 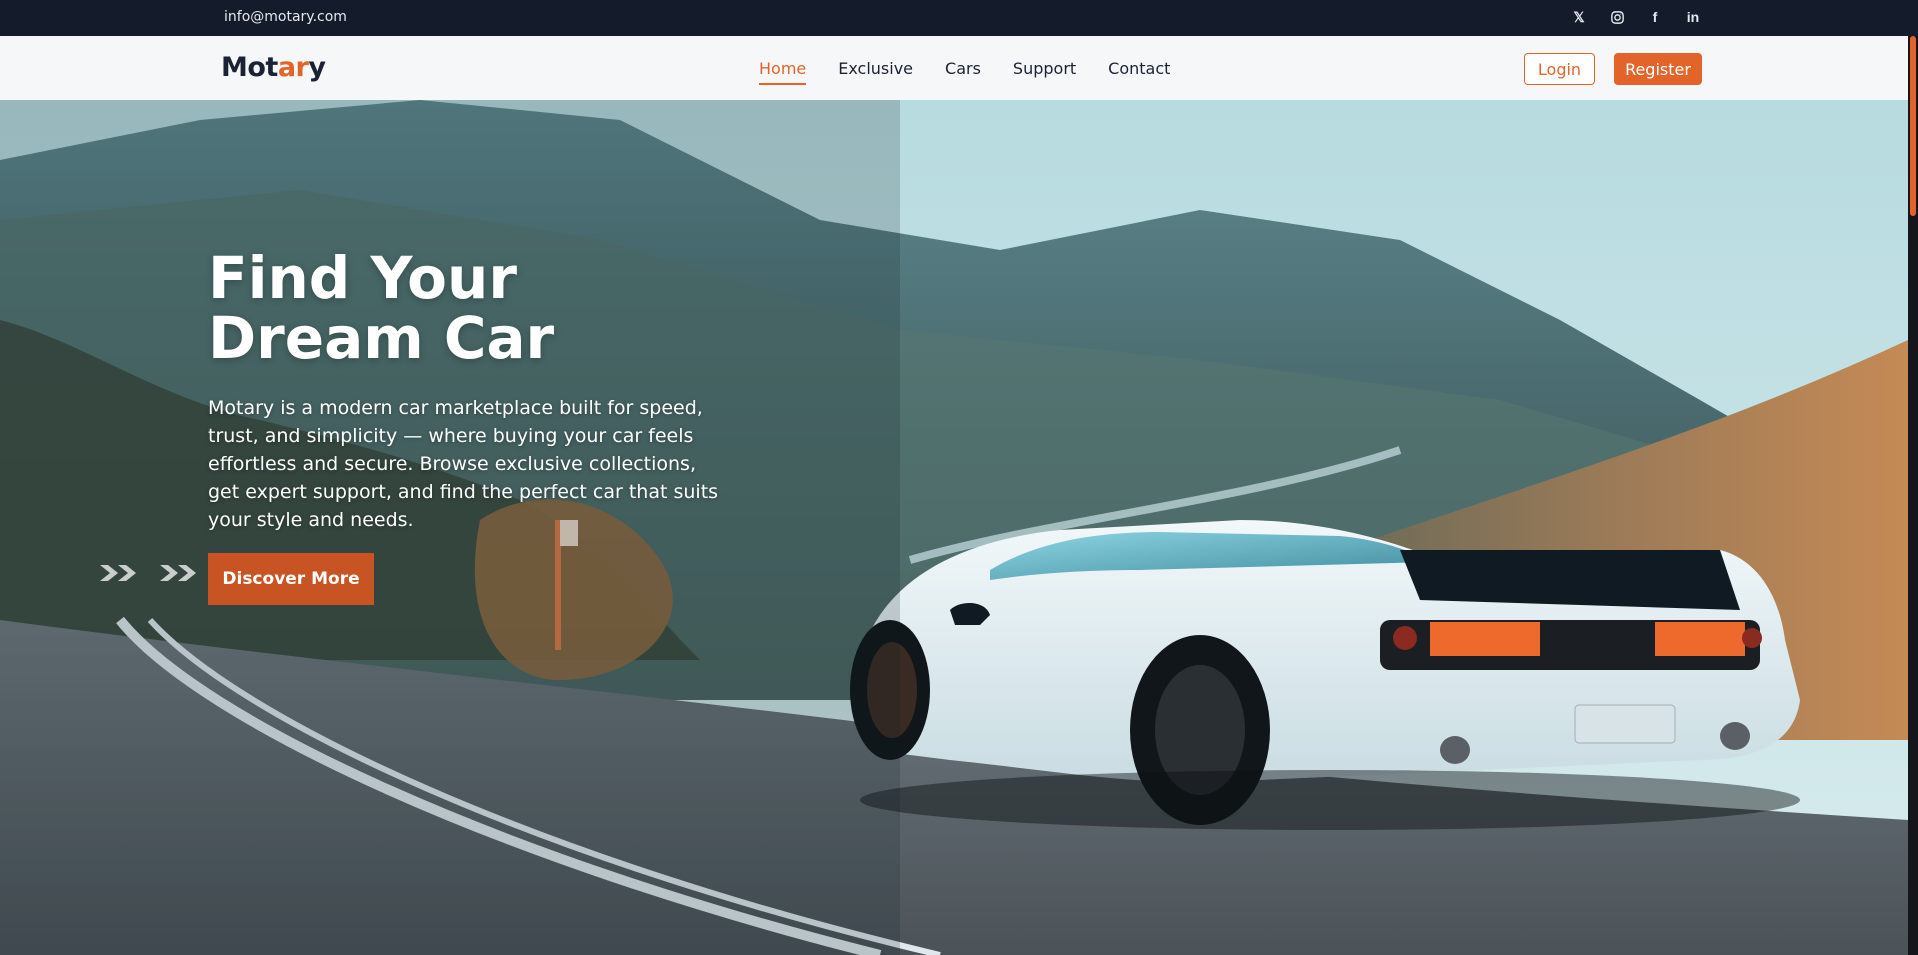 I want to click on logo-text-main: Mot, so click(x=249, y=67).